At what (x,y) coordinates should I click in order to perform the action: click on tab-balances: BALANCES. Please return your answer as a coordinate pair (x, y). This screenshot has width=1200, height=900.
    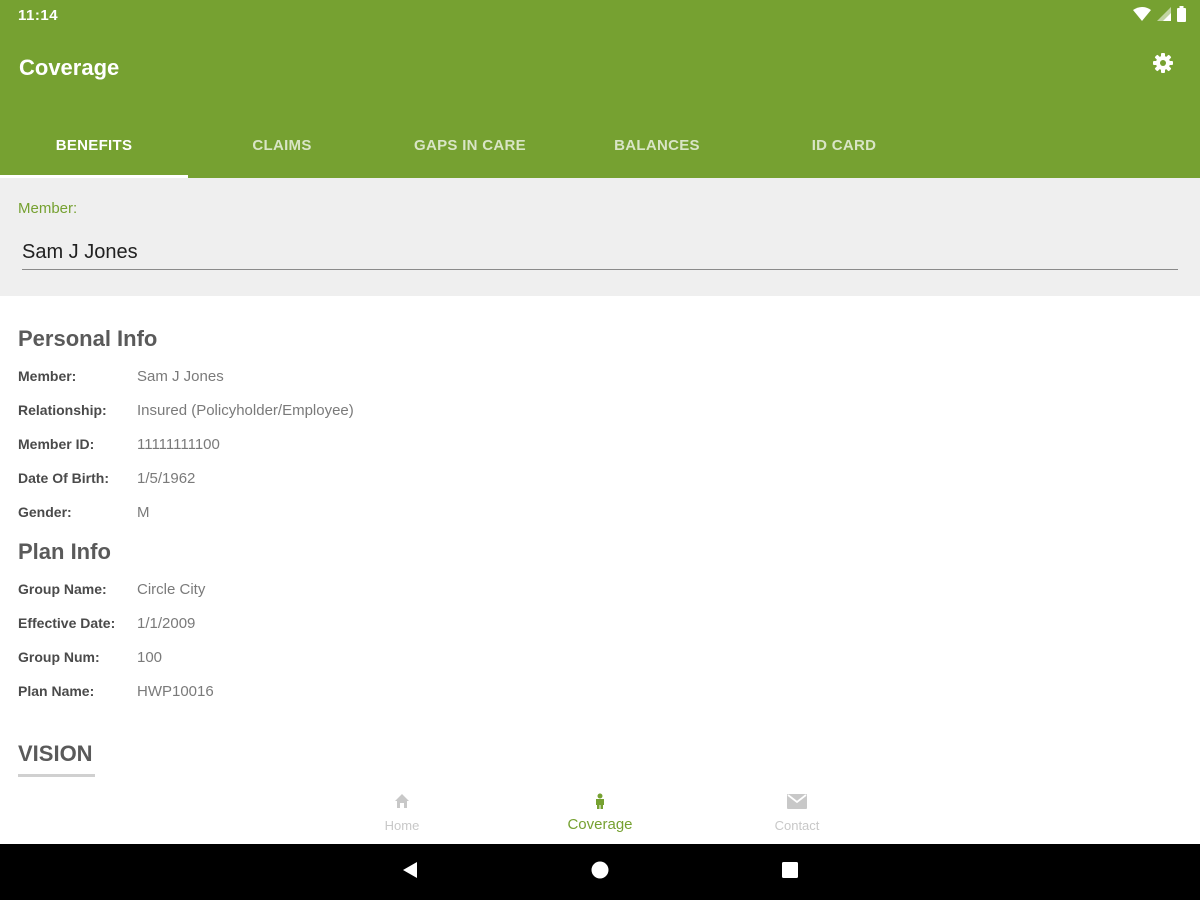
    Looking at the image, I should click on (657, 145).